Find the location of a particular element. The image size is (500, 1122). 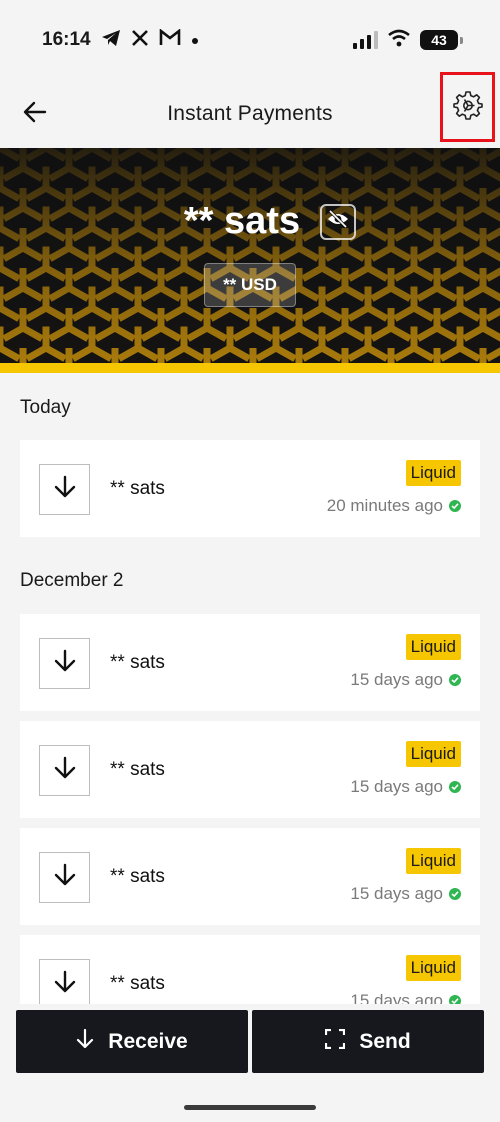

eye-off-icon is located at coordinates (338, 221).